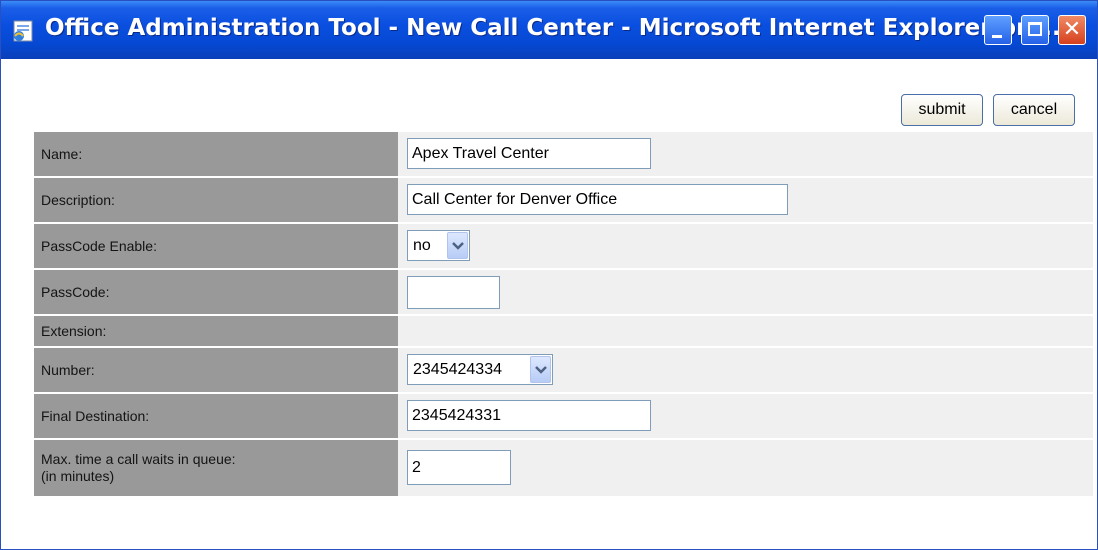 The height and width of the screenshot is (550, 1098). I want to click on passcode-input, so click(453, 292).